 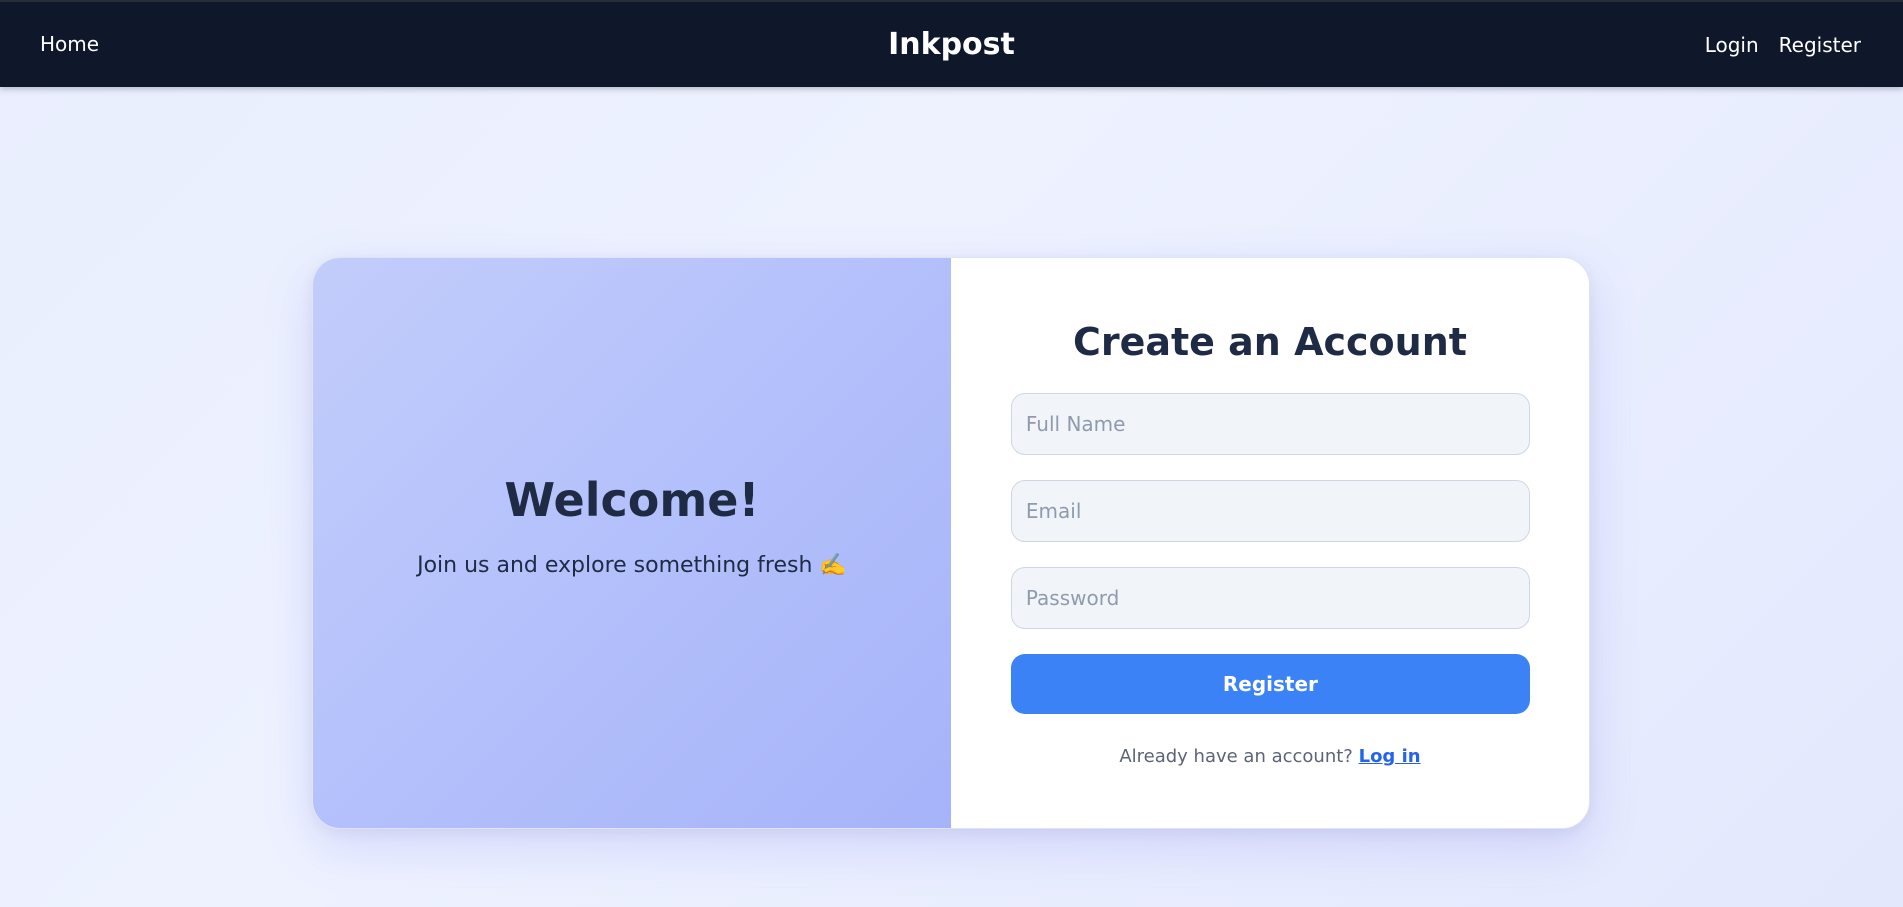 I want to click on form-title: Create an Account, so click(x=1269, y=342).